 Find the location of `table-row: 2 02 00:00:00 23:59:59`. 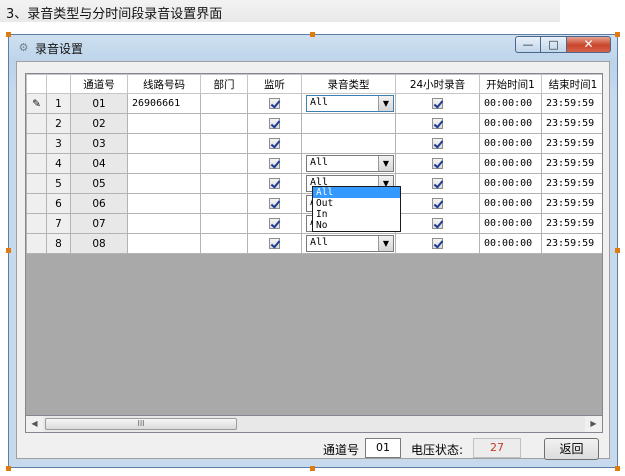

table-row: 2 02 00:00:00 23:59:59 is located at coordinates (314, 123).